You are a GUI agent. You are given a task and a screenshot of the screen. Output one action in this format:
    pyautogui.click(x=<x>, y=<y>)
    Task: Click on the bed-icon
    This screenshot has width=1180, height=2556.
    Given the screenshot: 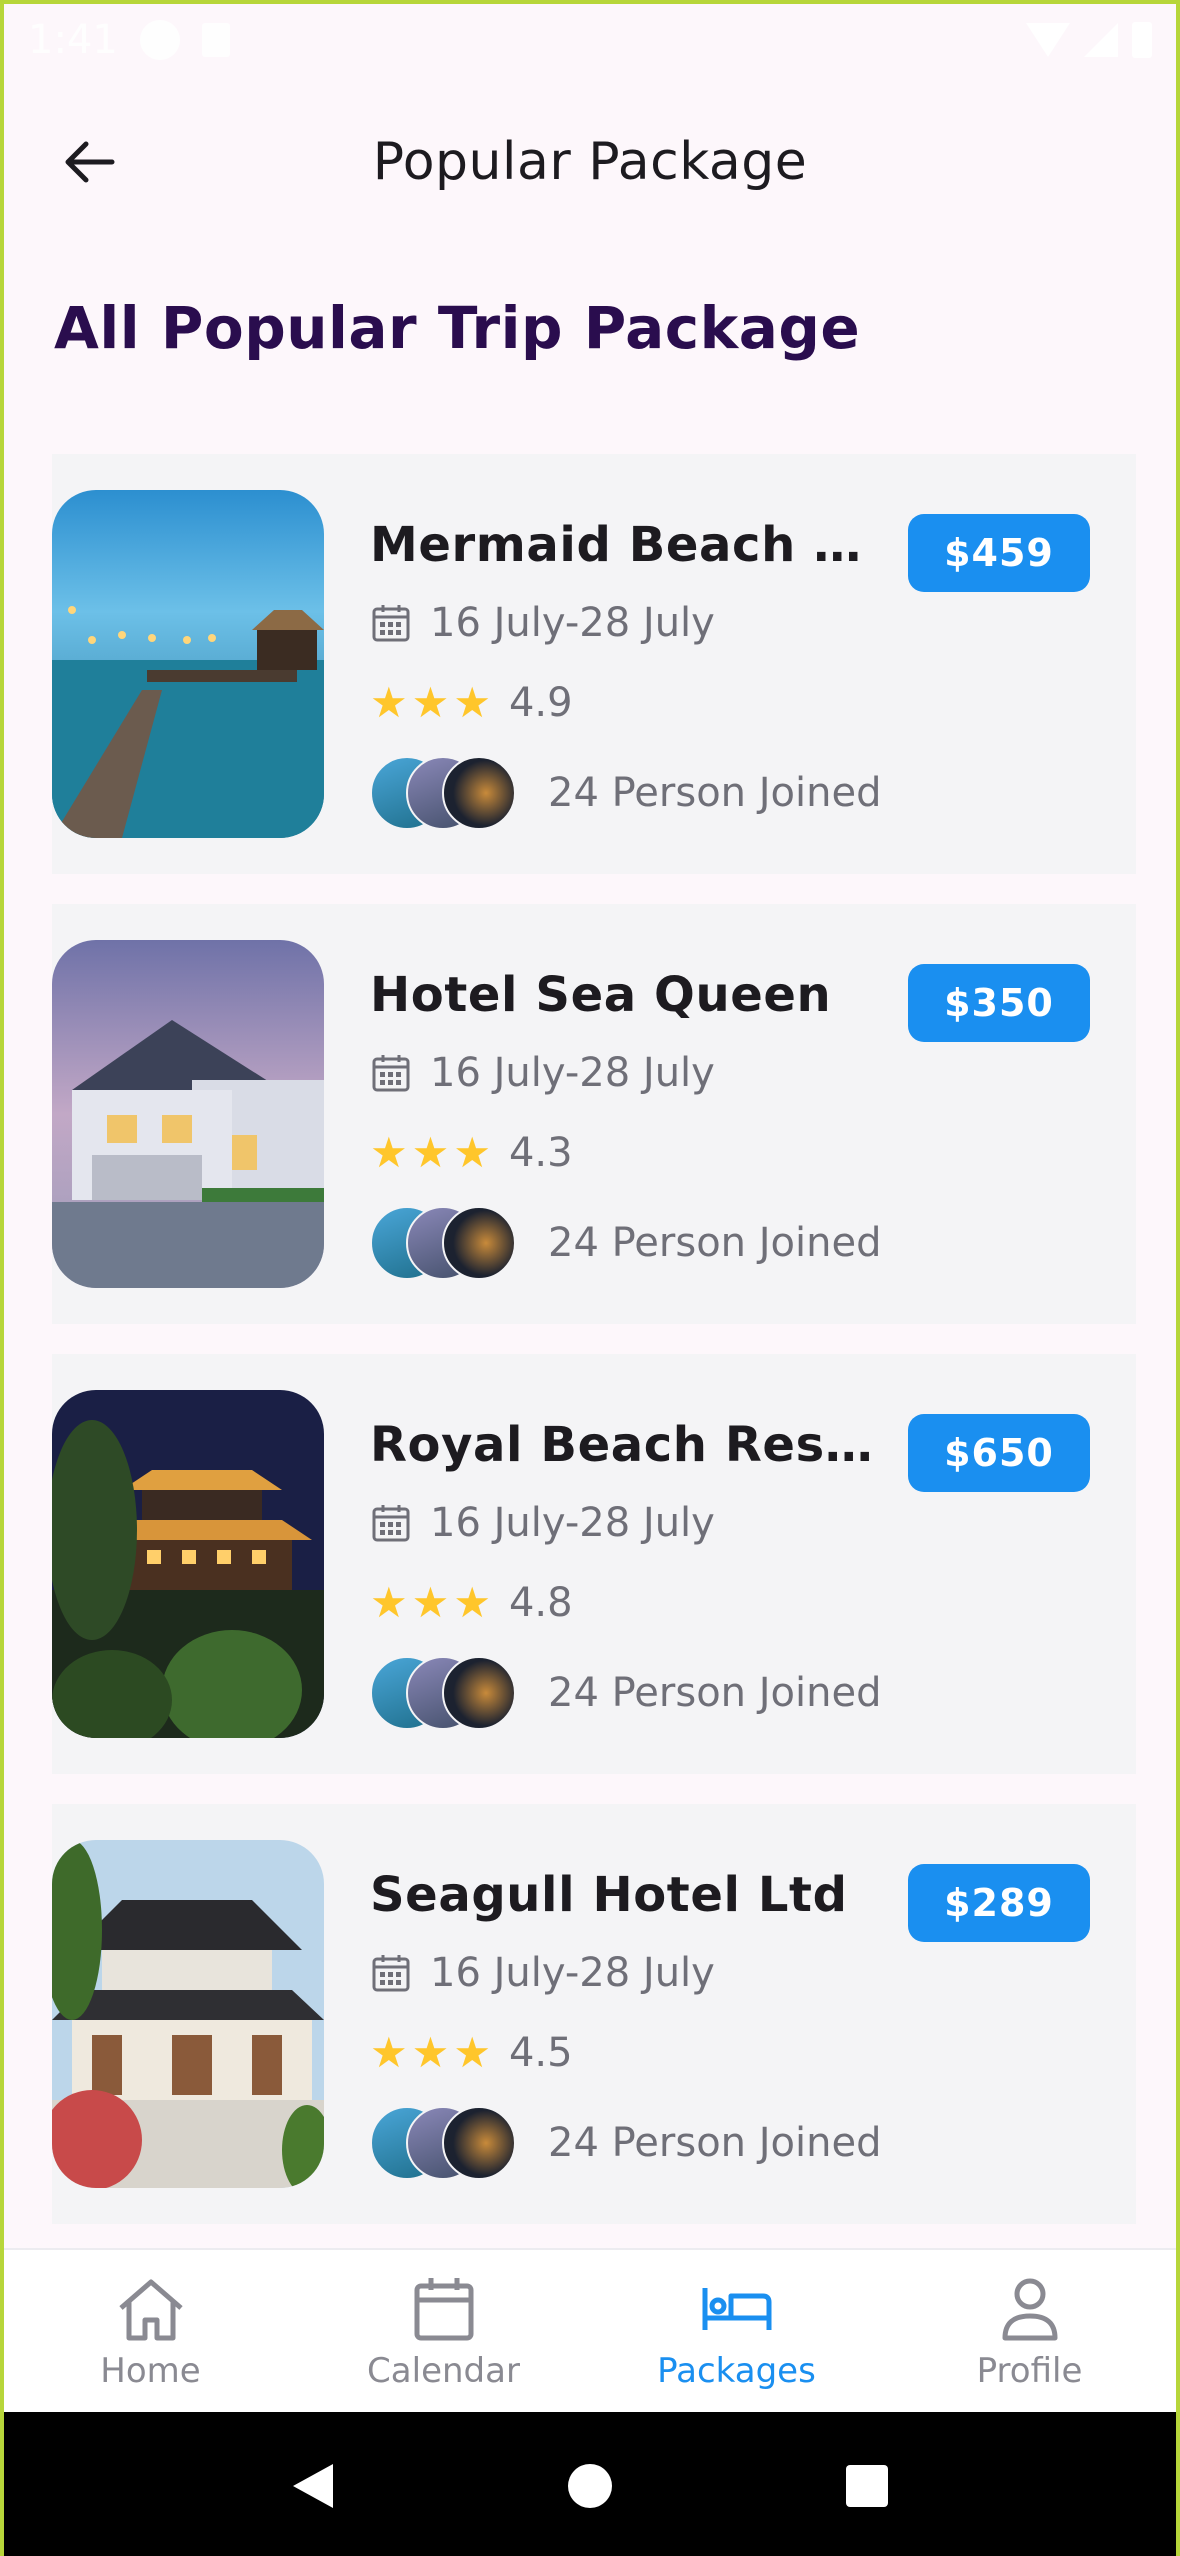 What is the action you would take?
    pyautogui.click(x=737, y=2309)
    